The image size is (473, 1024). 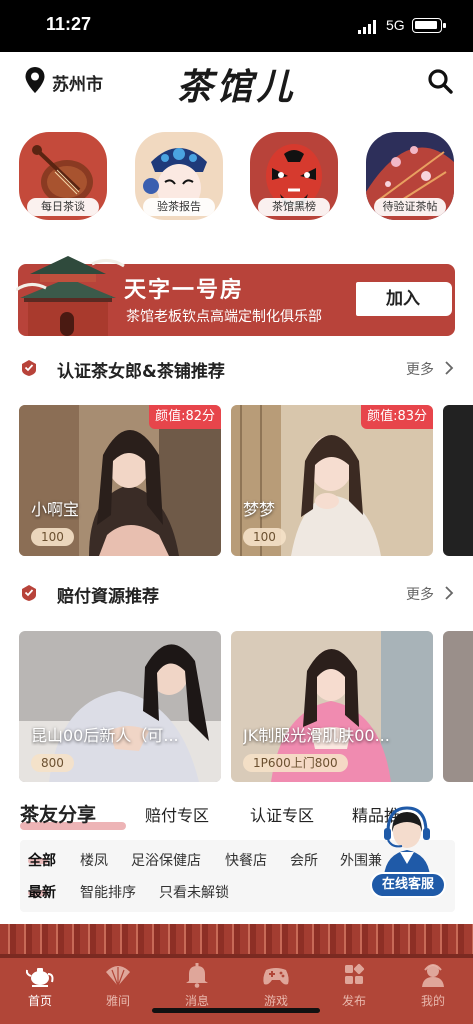 What do you see at coordinates (294, 176) in the screenshot?
I see `category-blacklist: 茶馆黑榜` at bounding box center [294, 176].